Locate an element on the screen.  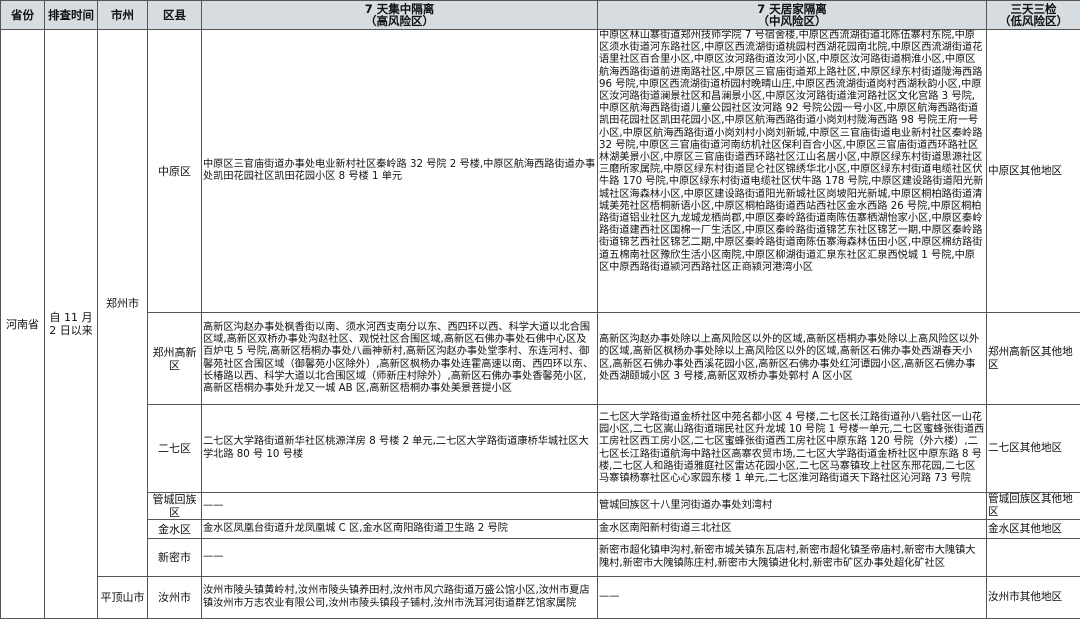
header-low-sub: （低风险区） is located at coordinates (1033, 21).